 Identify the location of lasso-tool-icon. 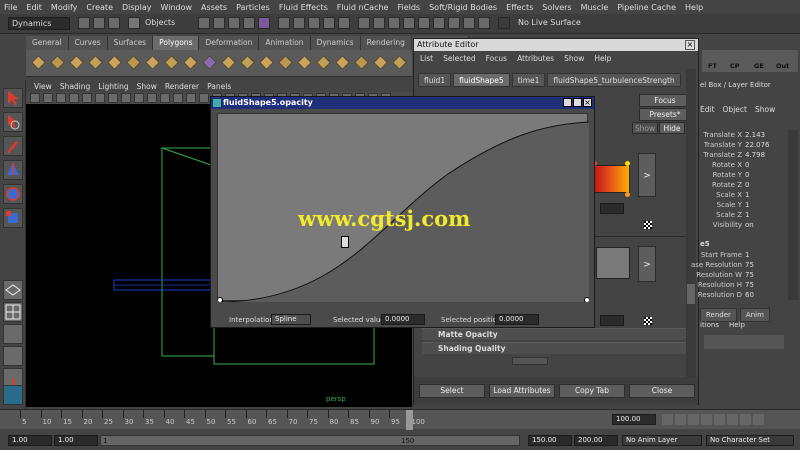
(13, 122).